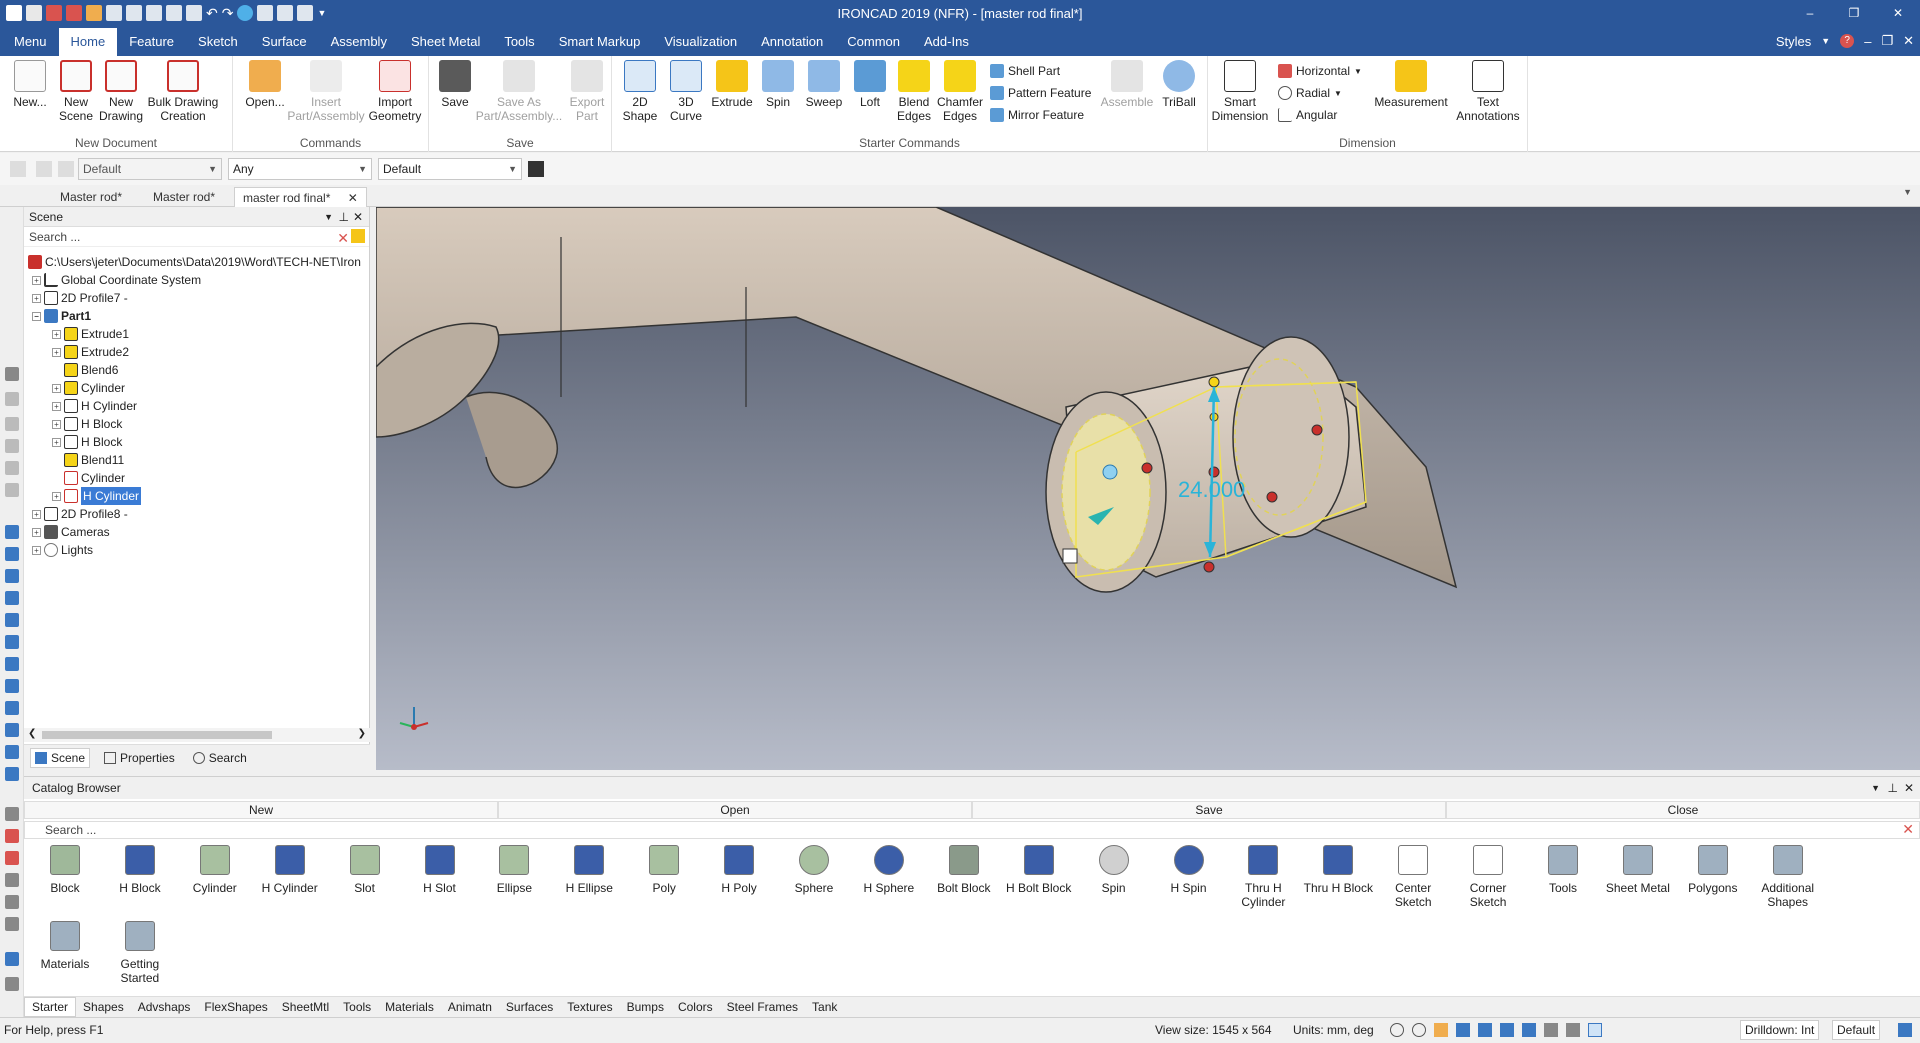 The width and height of the screenshot is (1920, 1043). Describe the element at coordinates (220, 758) in the screenshot. I see `tab-search: Search` at that location.